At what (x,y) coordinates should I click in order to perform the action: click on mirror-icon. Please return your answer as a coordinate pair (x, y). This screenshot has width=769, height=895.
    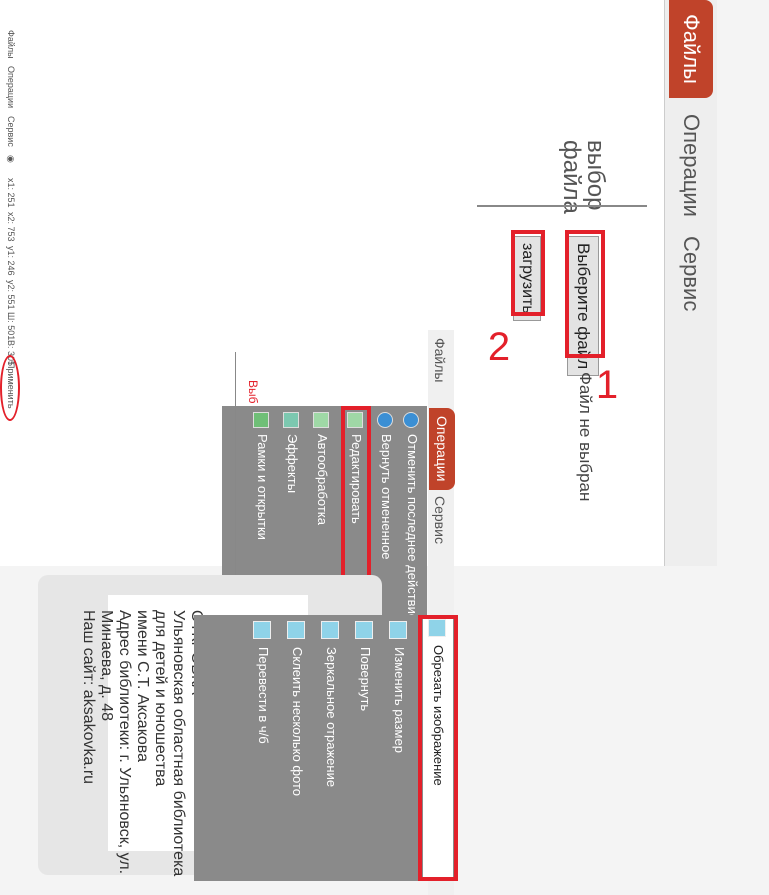
    Looking at the image, I should click on (330, 630).